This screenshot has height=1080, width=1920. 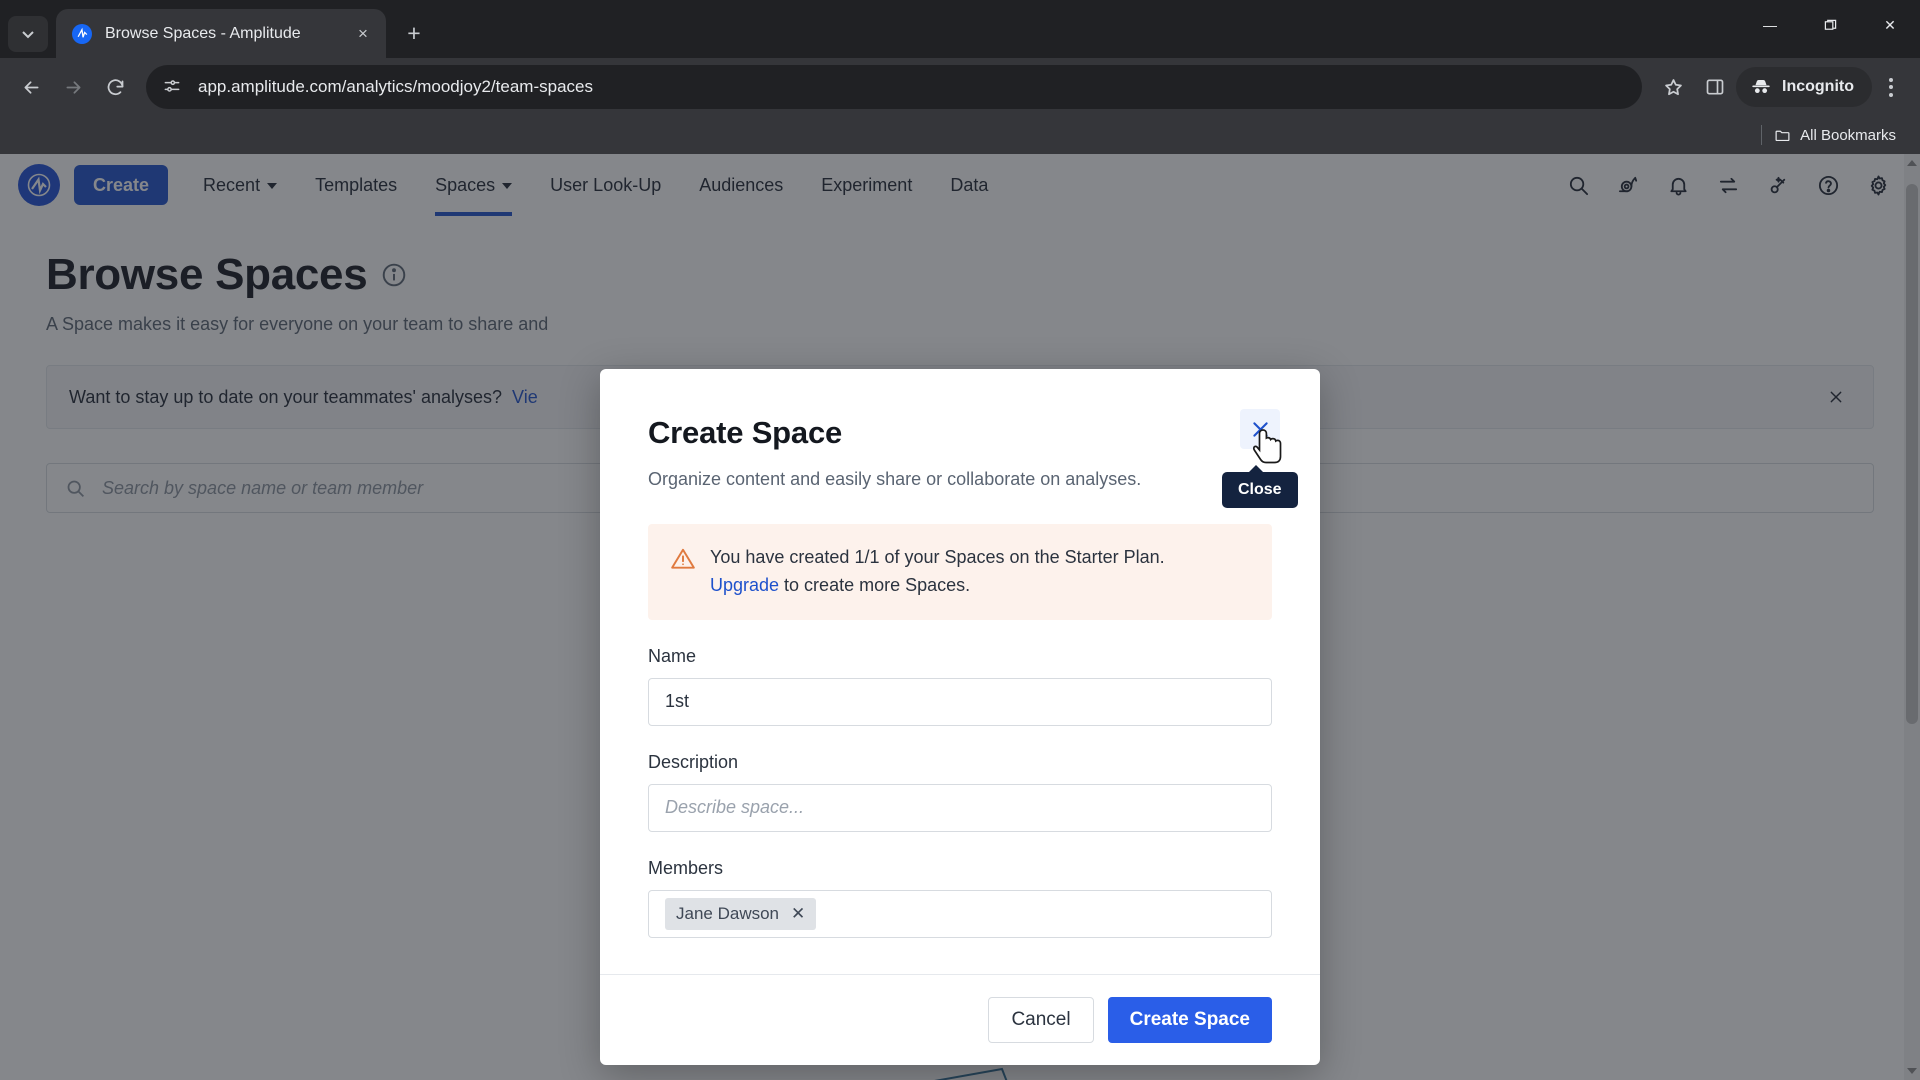 I want to click on incognito-indicator: Incognito, so click(x=1804, y=87).